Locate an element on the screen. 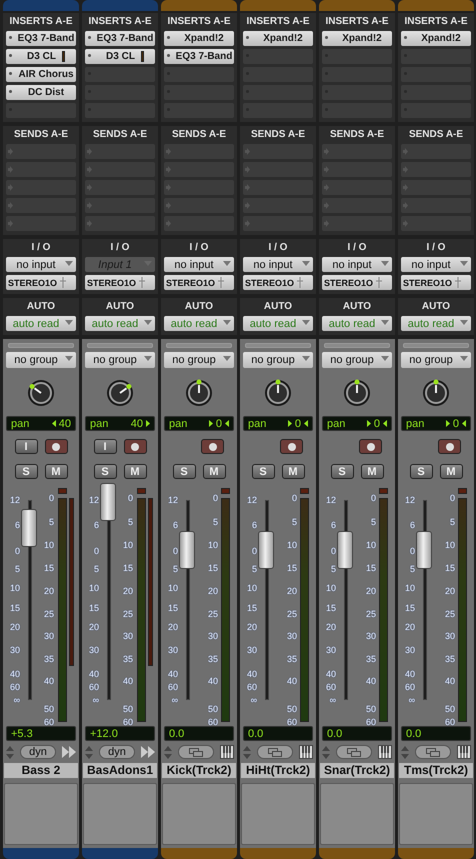 The height and width of the screenshot is (859, 476). insert-slot: D3 CL is located at coordinates (41, 56).